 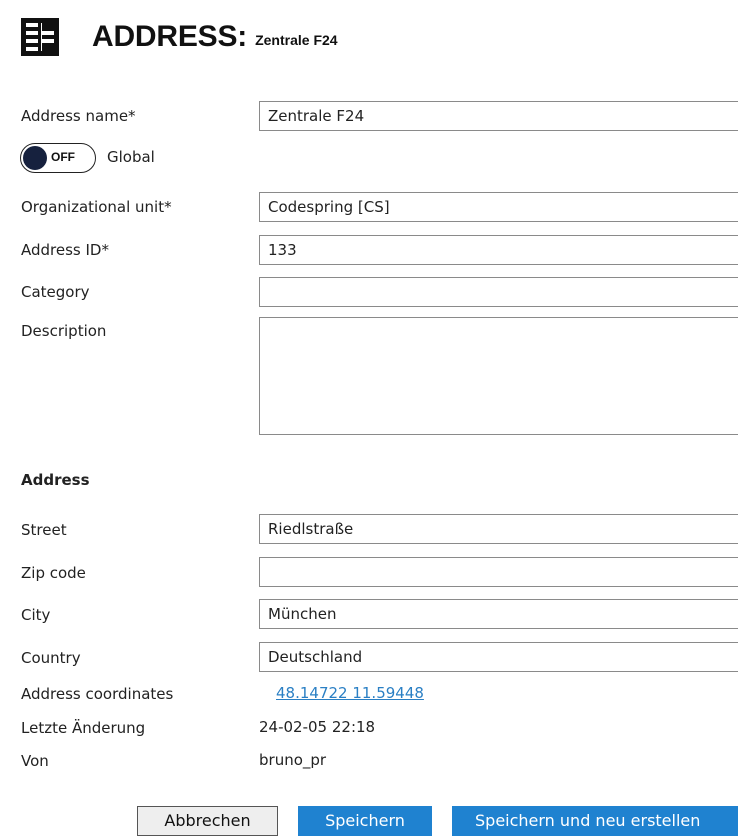 What do you see at coordinates (207, 821) in the screenshot?
I see `cancel-button: Abbrechen` at bounding box center [207, 821].